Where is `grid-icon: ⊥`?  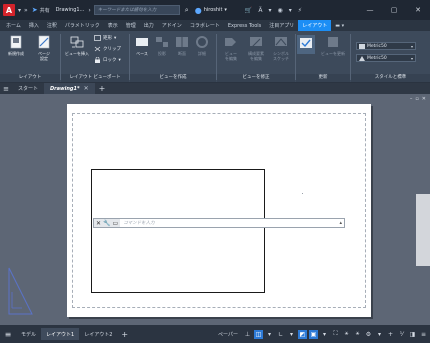
grid-icon: ⊥ is located at coordinates (247, 334).